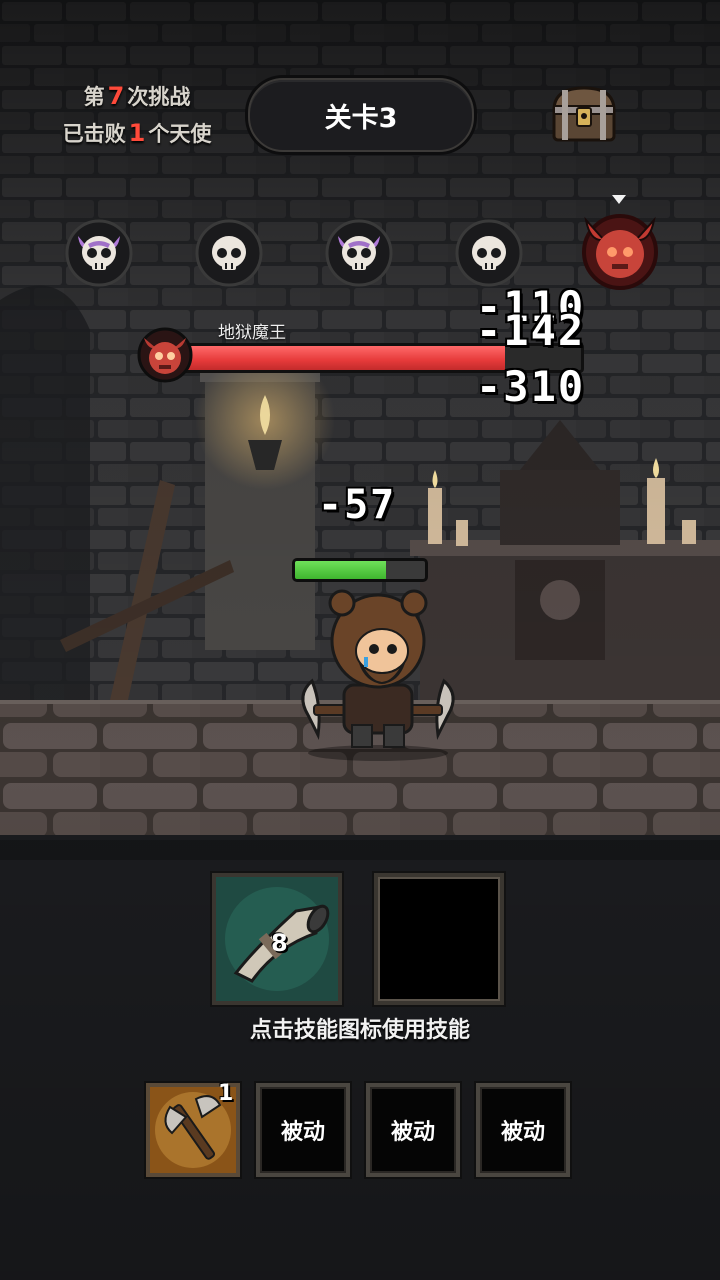 The height and width of the screenshot is (1280, 720). What do you see at coordinates (279, 943) in the screenshot?
I see `skill-charge-count: 8` at bounding box center [279, 943].